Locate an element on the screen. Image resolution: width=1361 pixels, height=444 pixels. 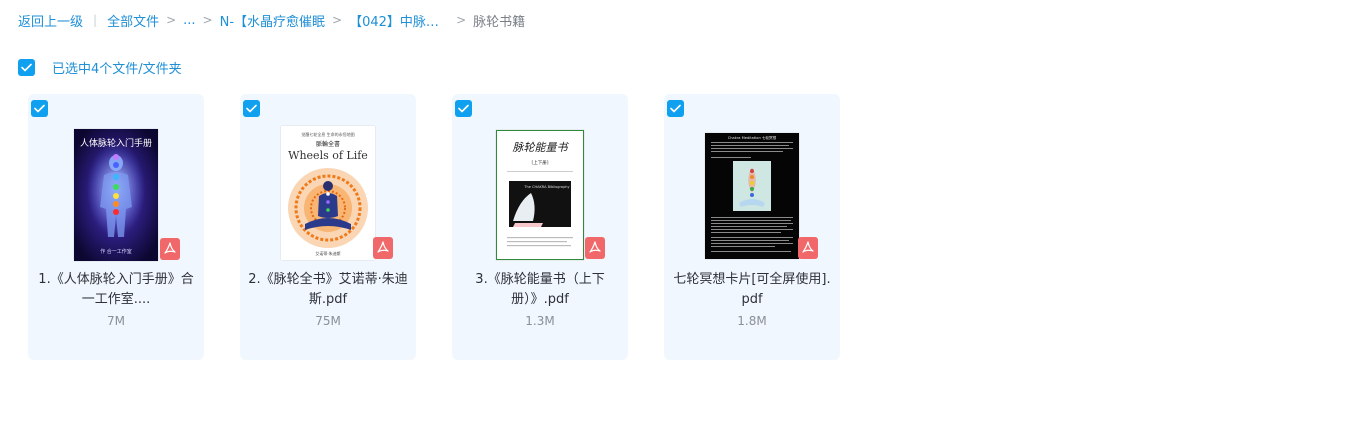
breadcrumb-current: 脉轮书籍 is located at coordinates (499, 22).